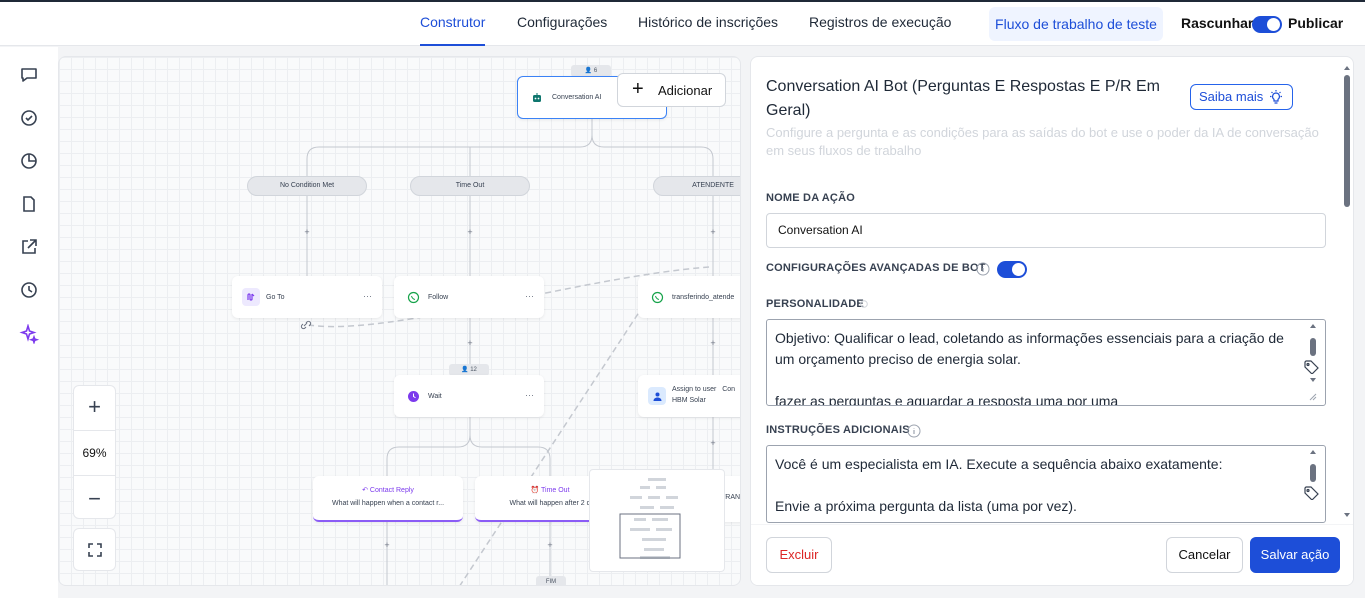  What do you see at coordinates (94, 407) in the screenshot?
I see `zoom-in-button: +` at bounding box center [94, 407].